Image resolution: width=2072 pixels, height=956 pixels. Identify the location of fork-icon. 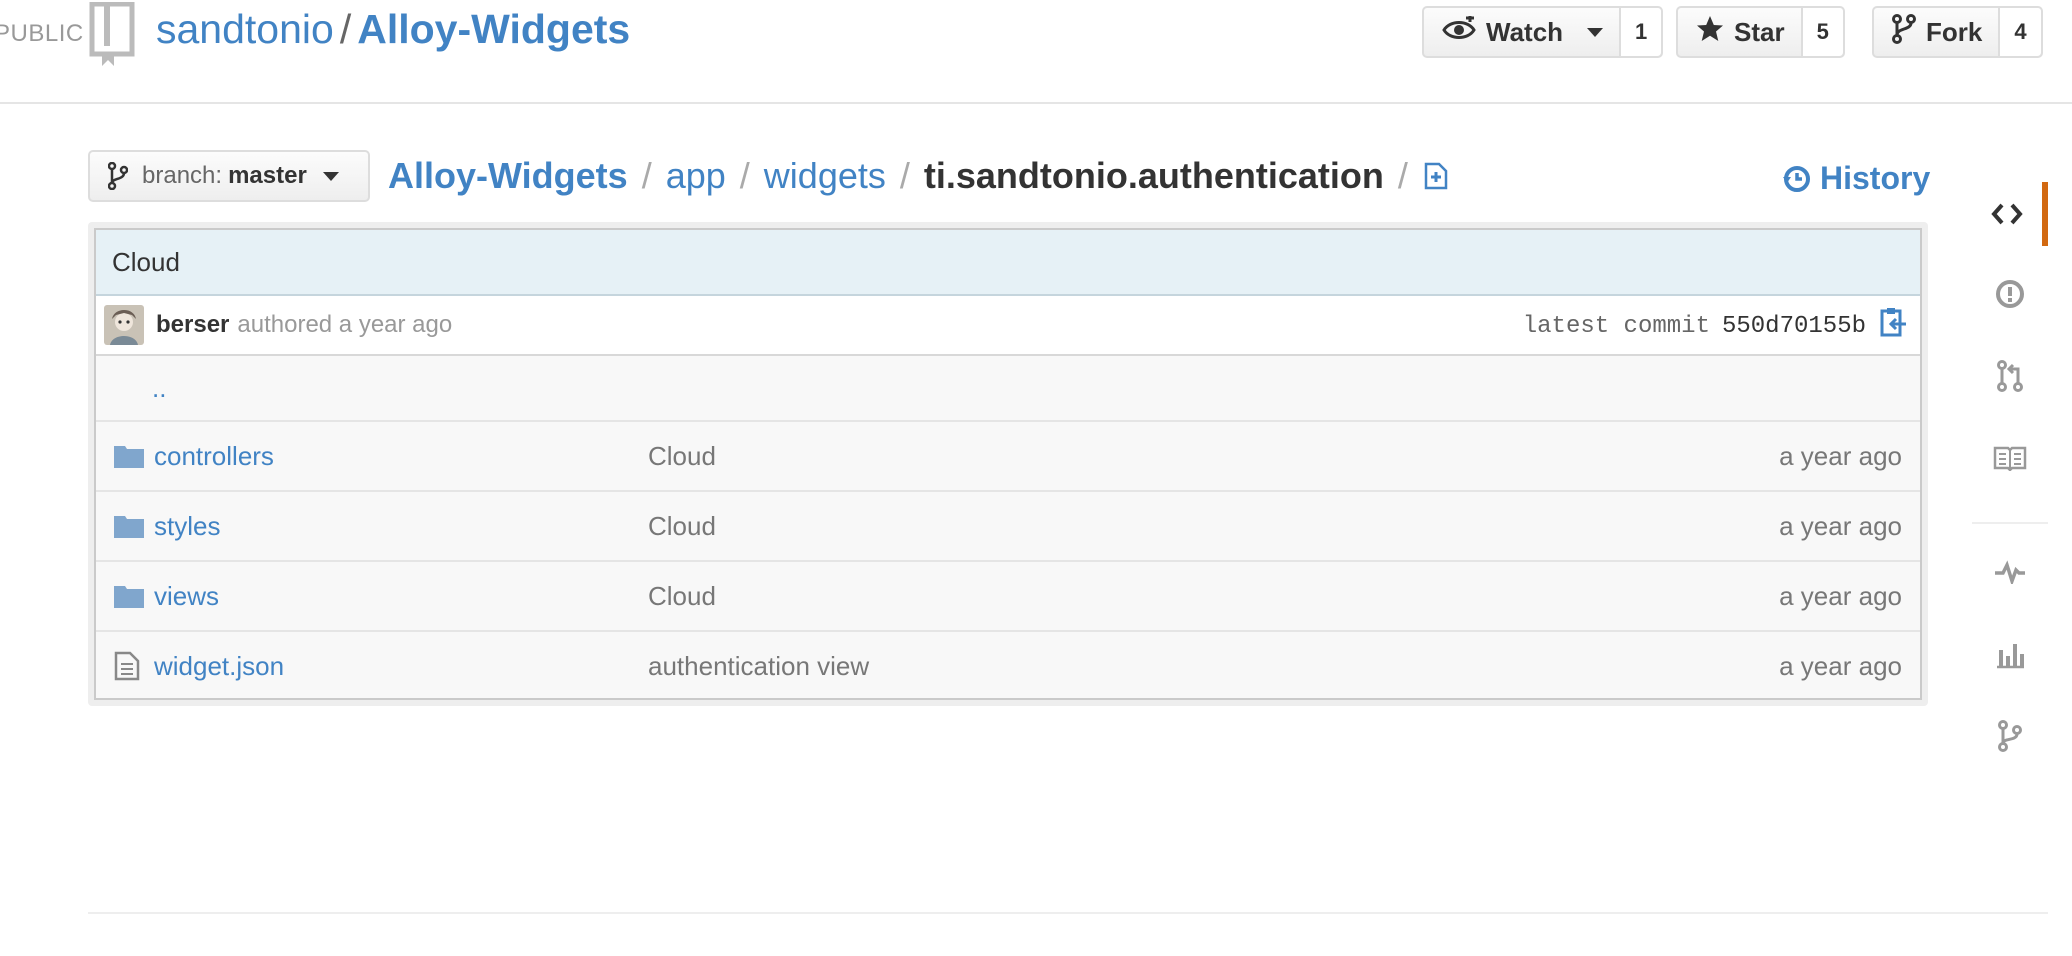
(1904, 32).